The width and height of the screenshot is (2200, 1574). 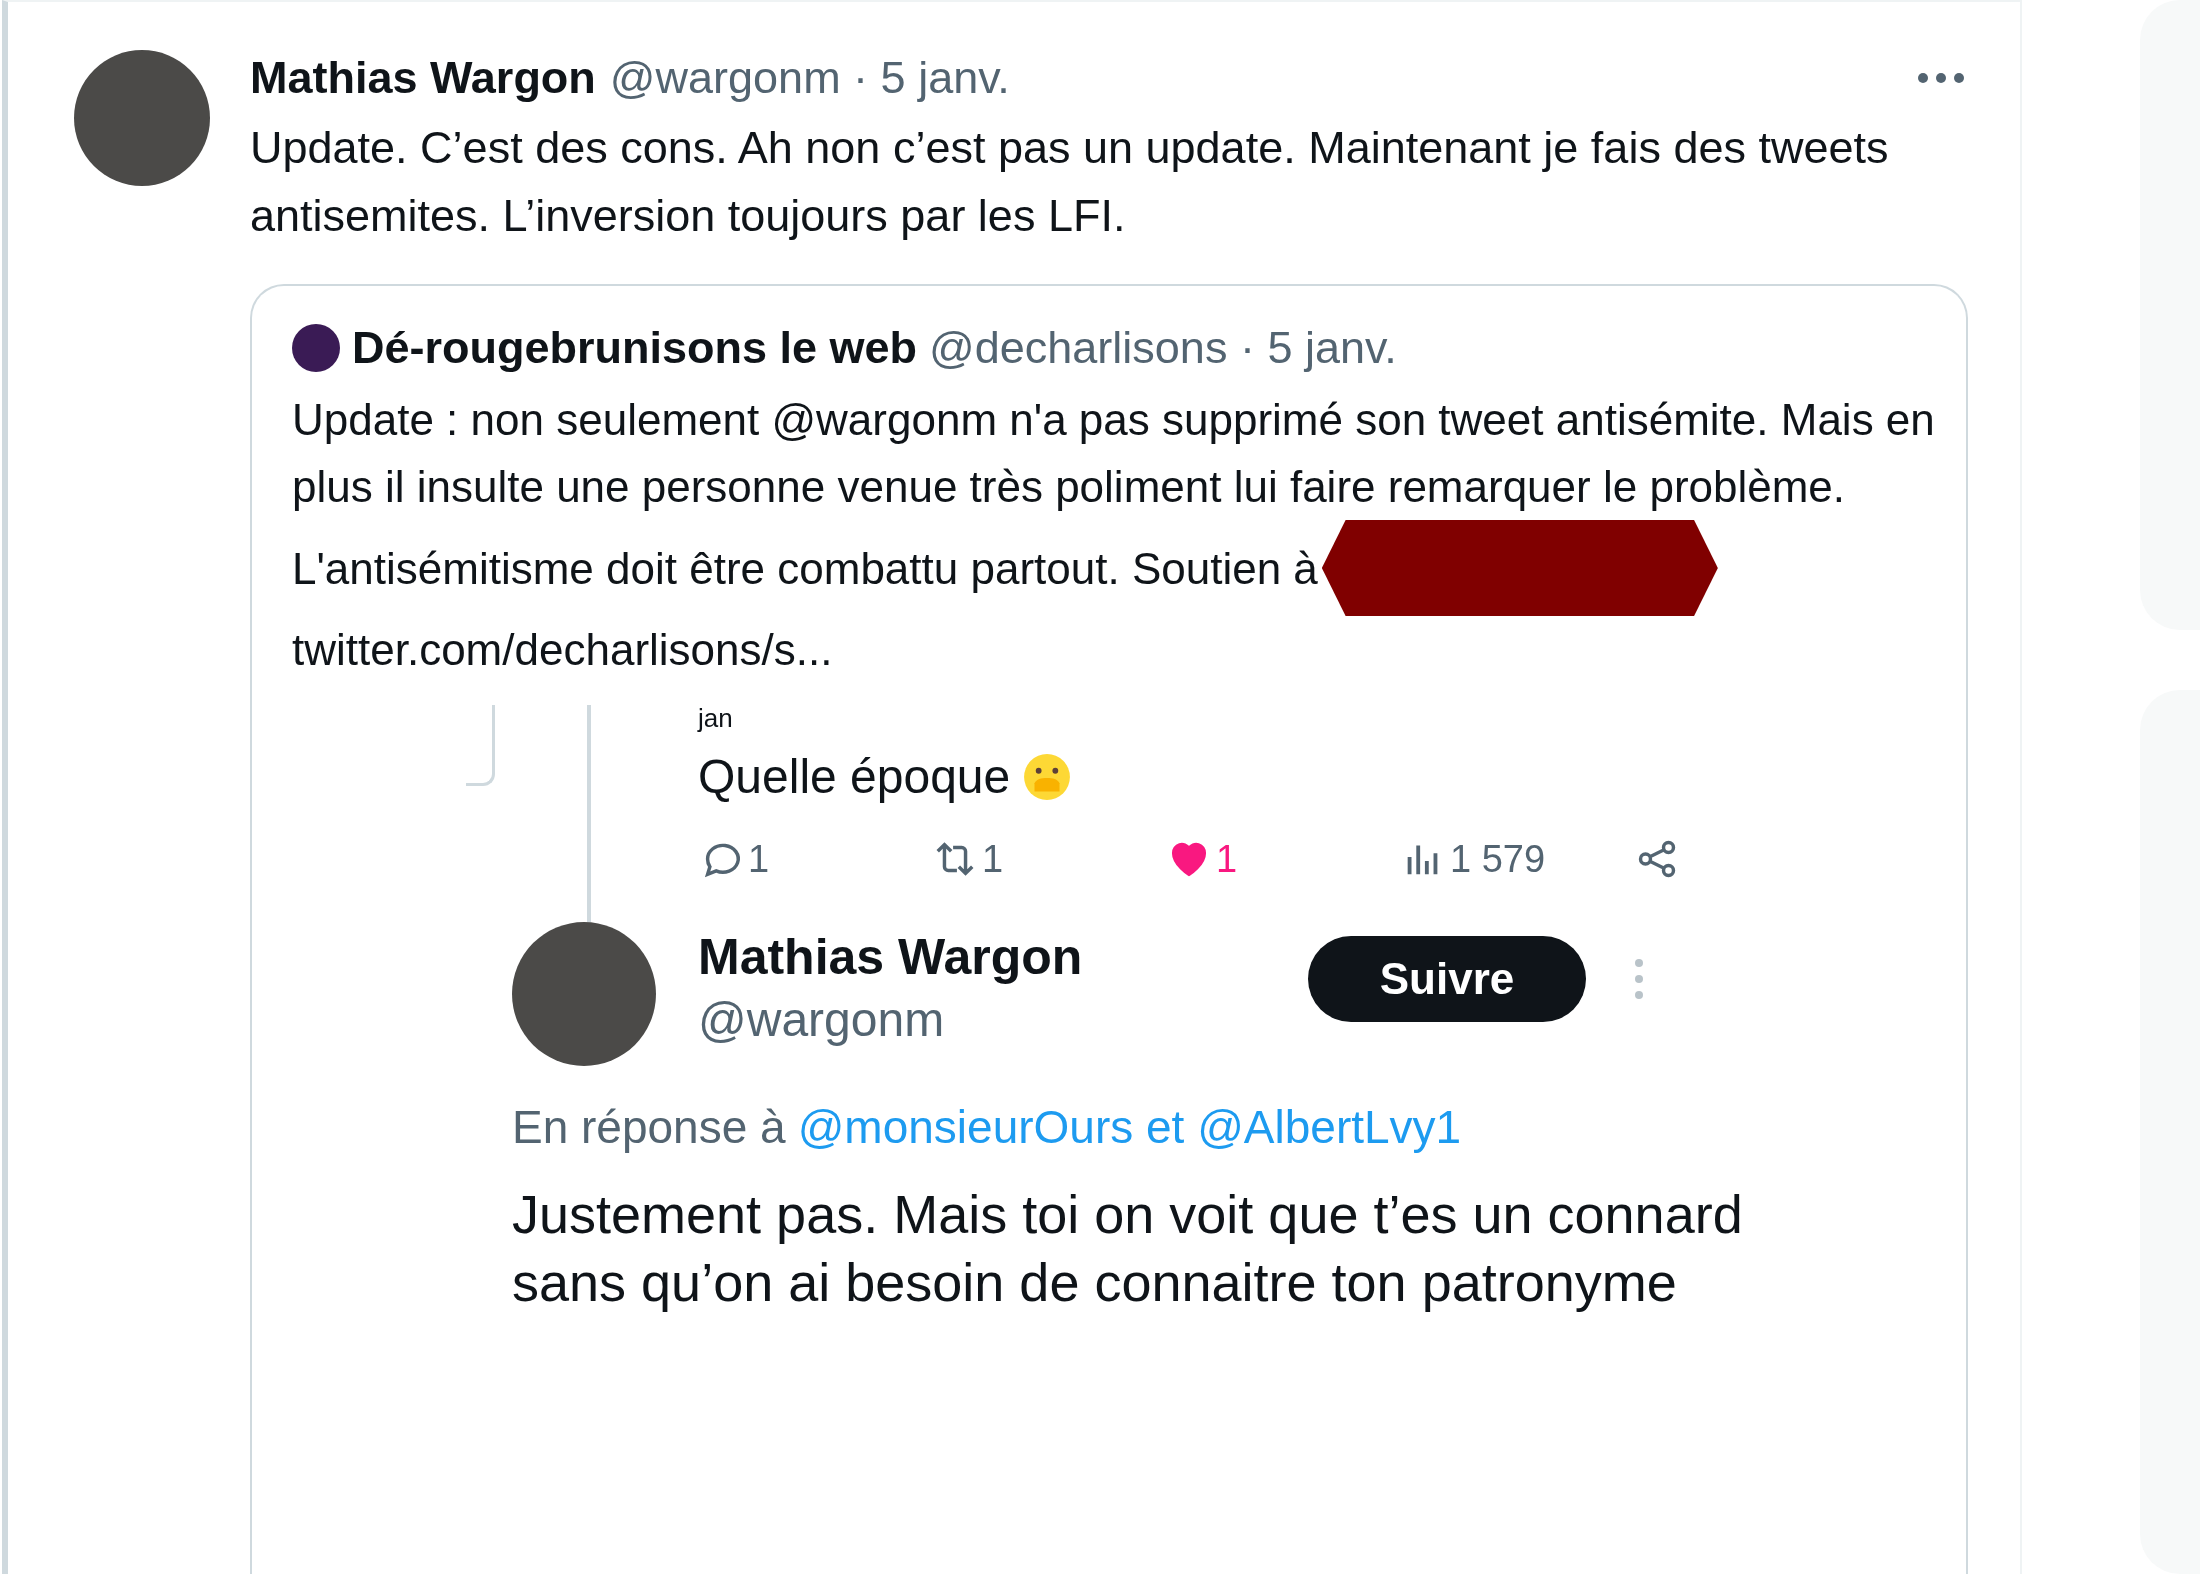 I want to click on author-name: Dé-rougebrunisons le web, so click(x=635, y=348).